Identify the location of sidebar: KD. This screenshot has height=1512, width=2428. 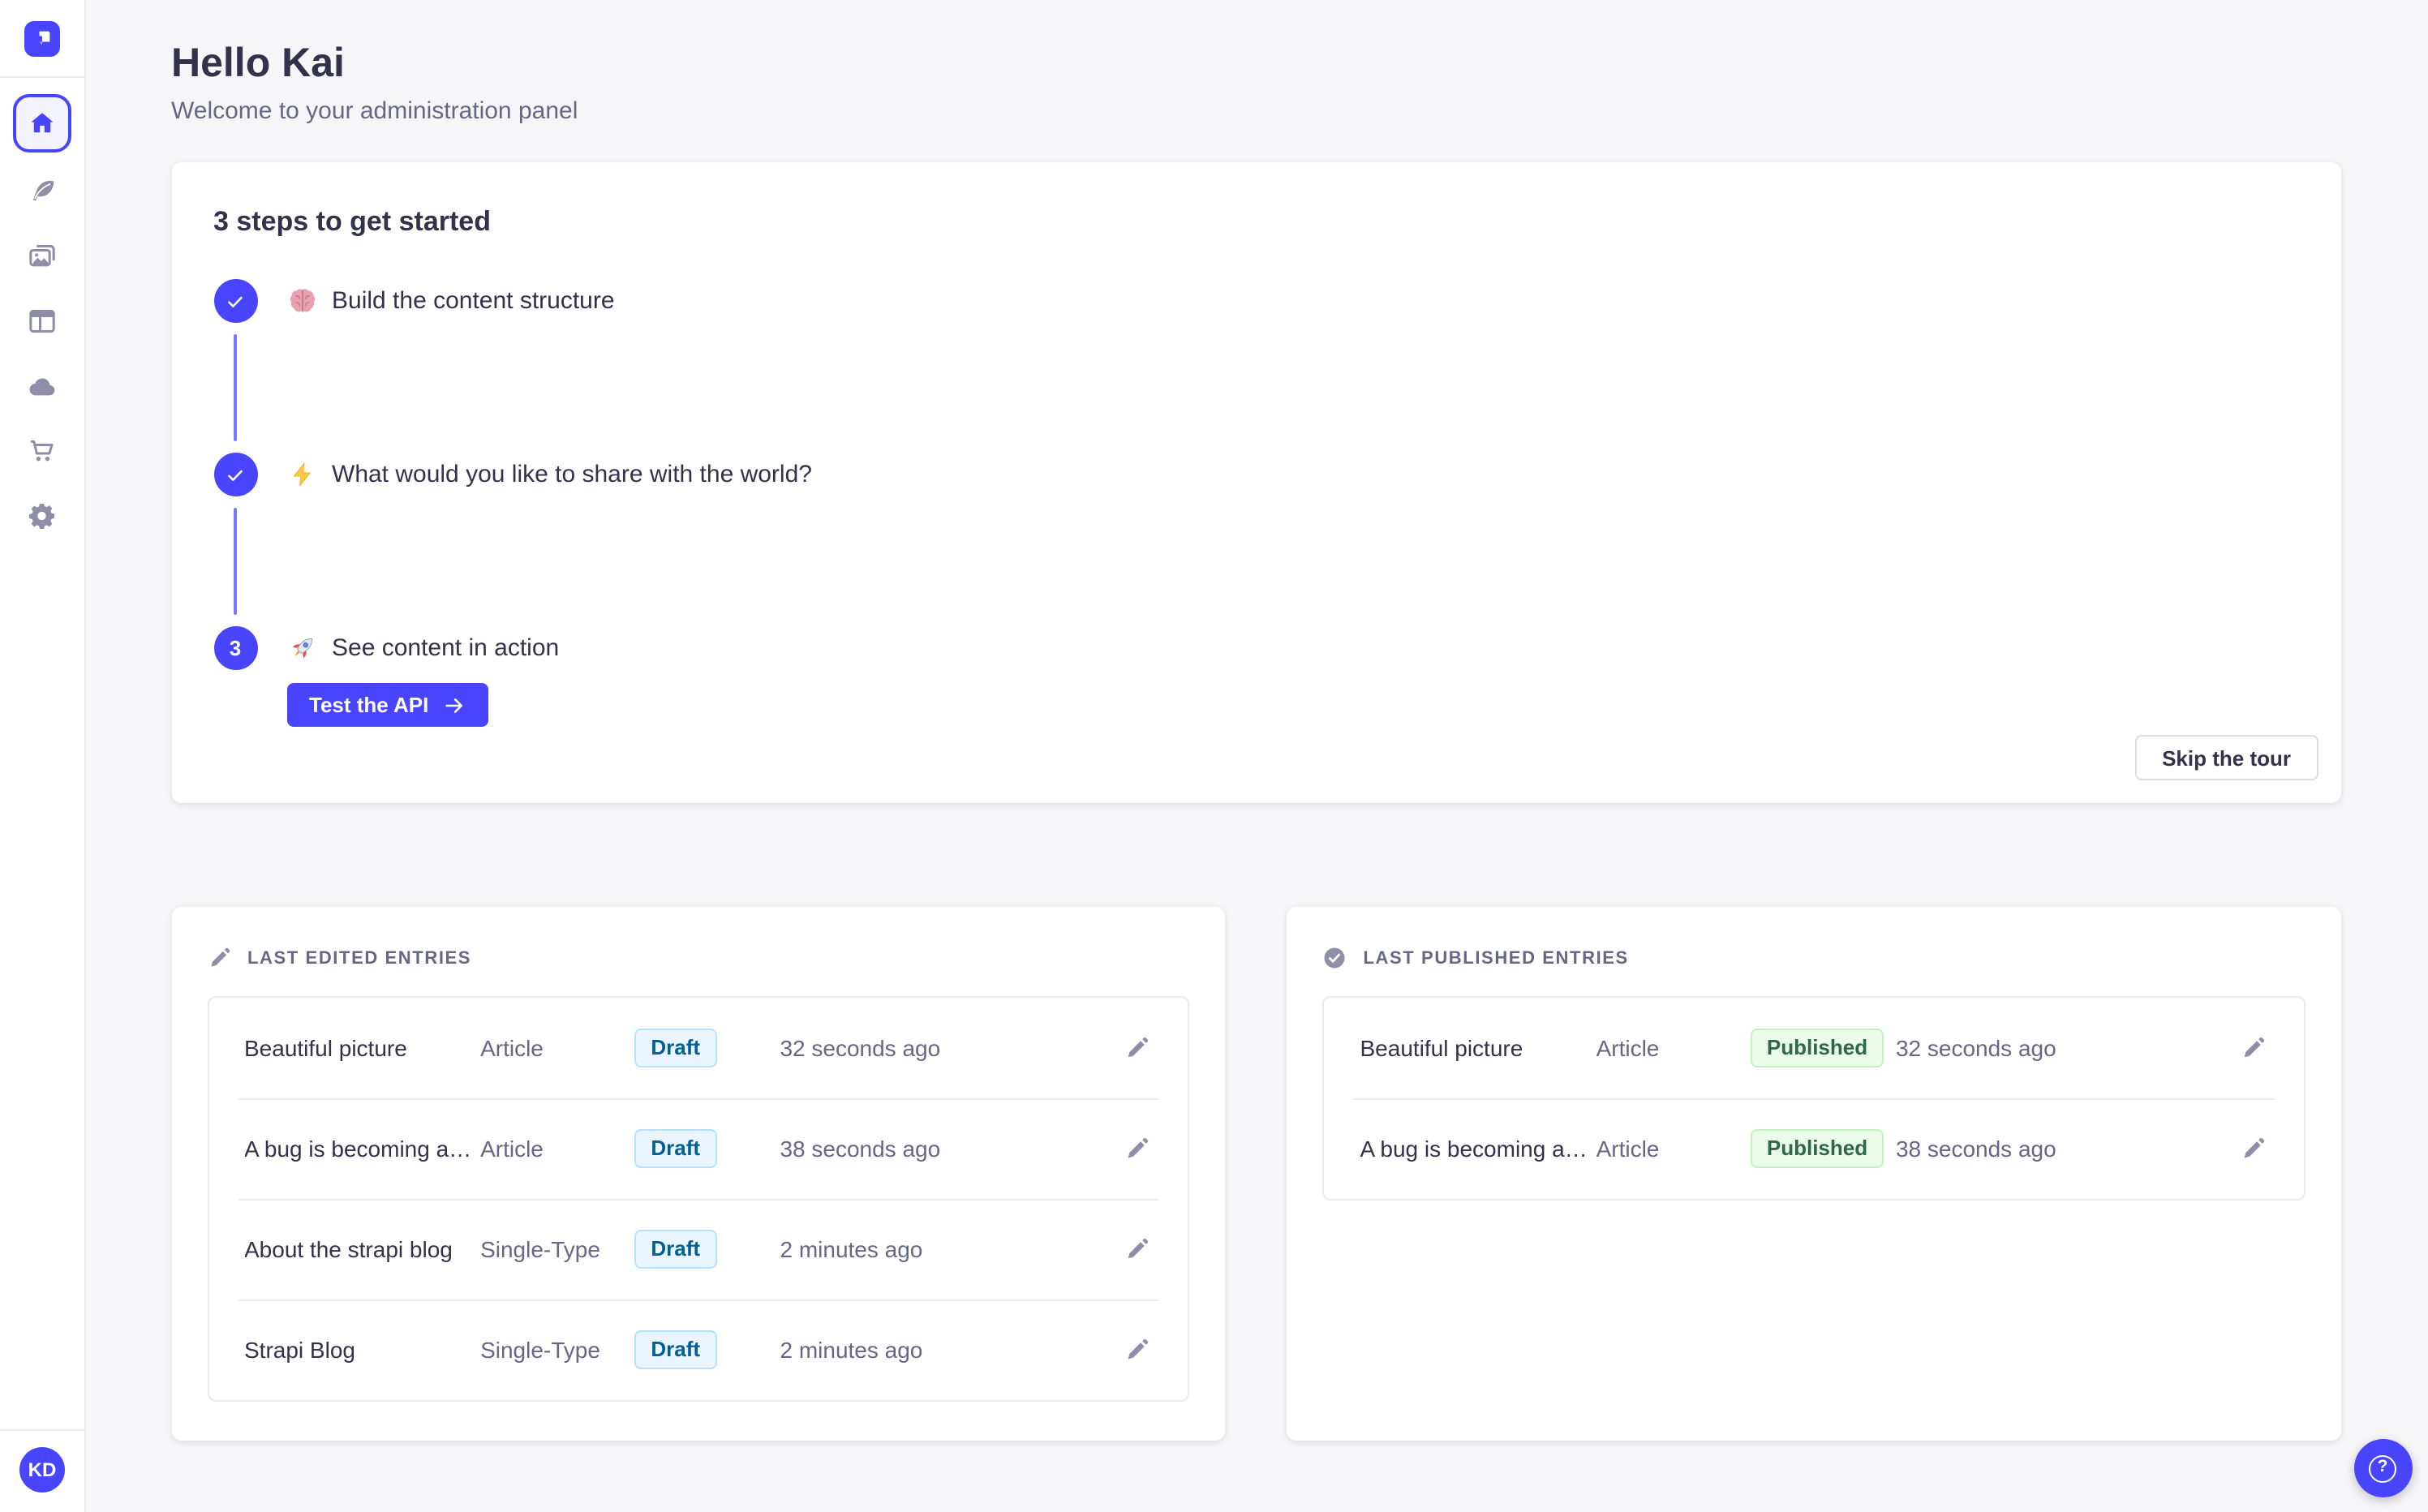
(43, 756).